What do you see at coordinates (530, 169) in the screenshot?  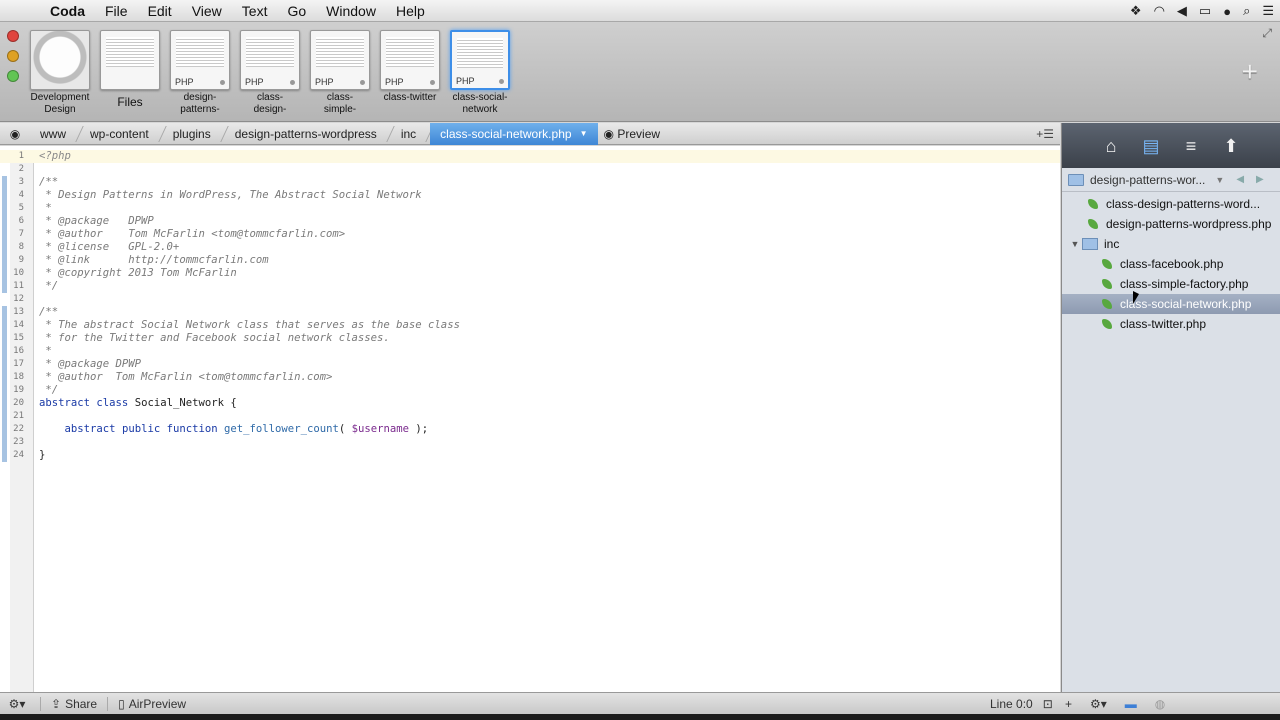 I see `code-line: 2` at bounding box center [530, 169].